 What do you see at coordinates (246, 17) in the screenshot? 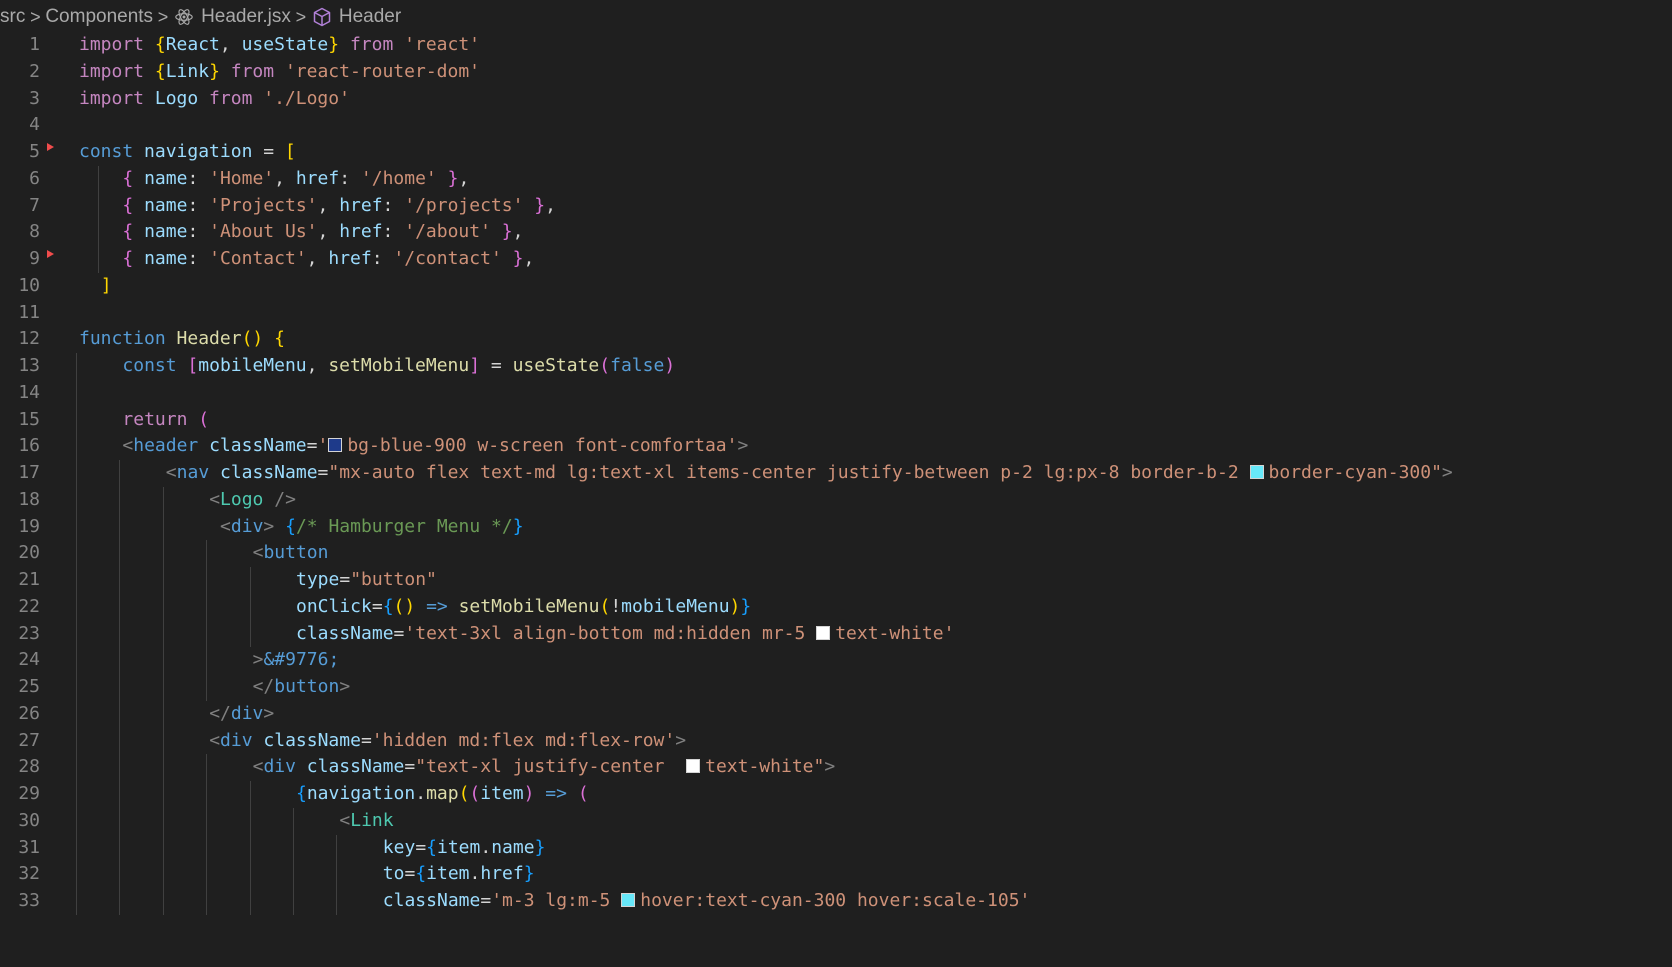
I see `breadcrumb-item-header-jsx: Header.jsx` at bounding box center [246, 17].